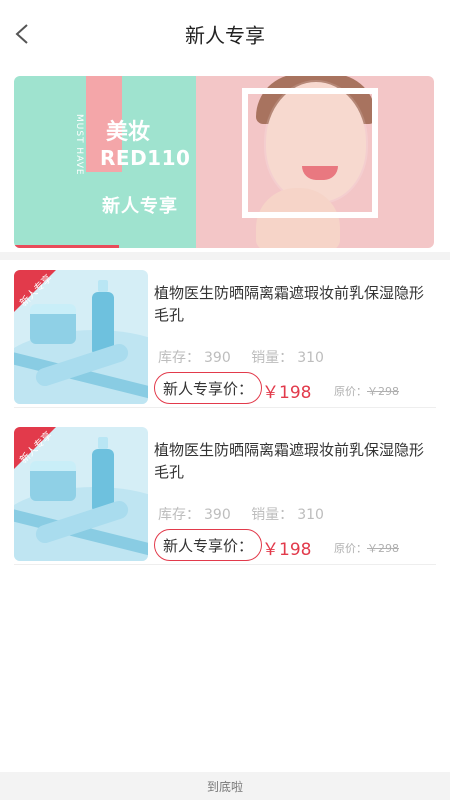 The image size is (450, 800). What do you see at coordinates (128, 132) in the screenshot?
I see `banner-meizhuang-text: 美妆` at bounding box center [128, 132].